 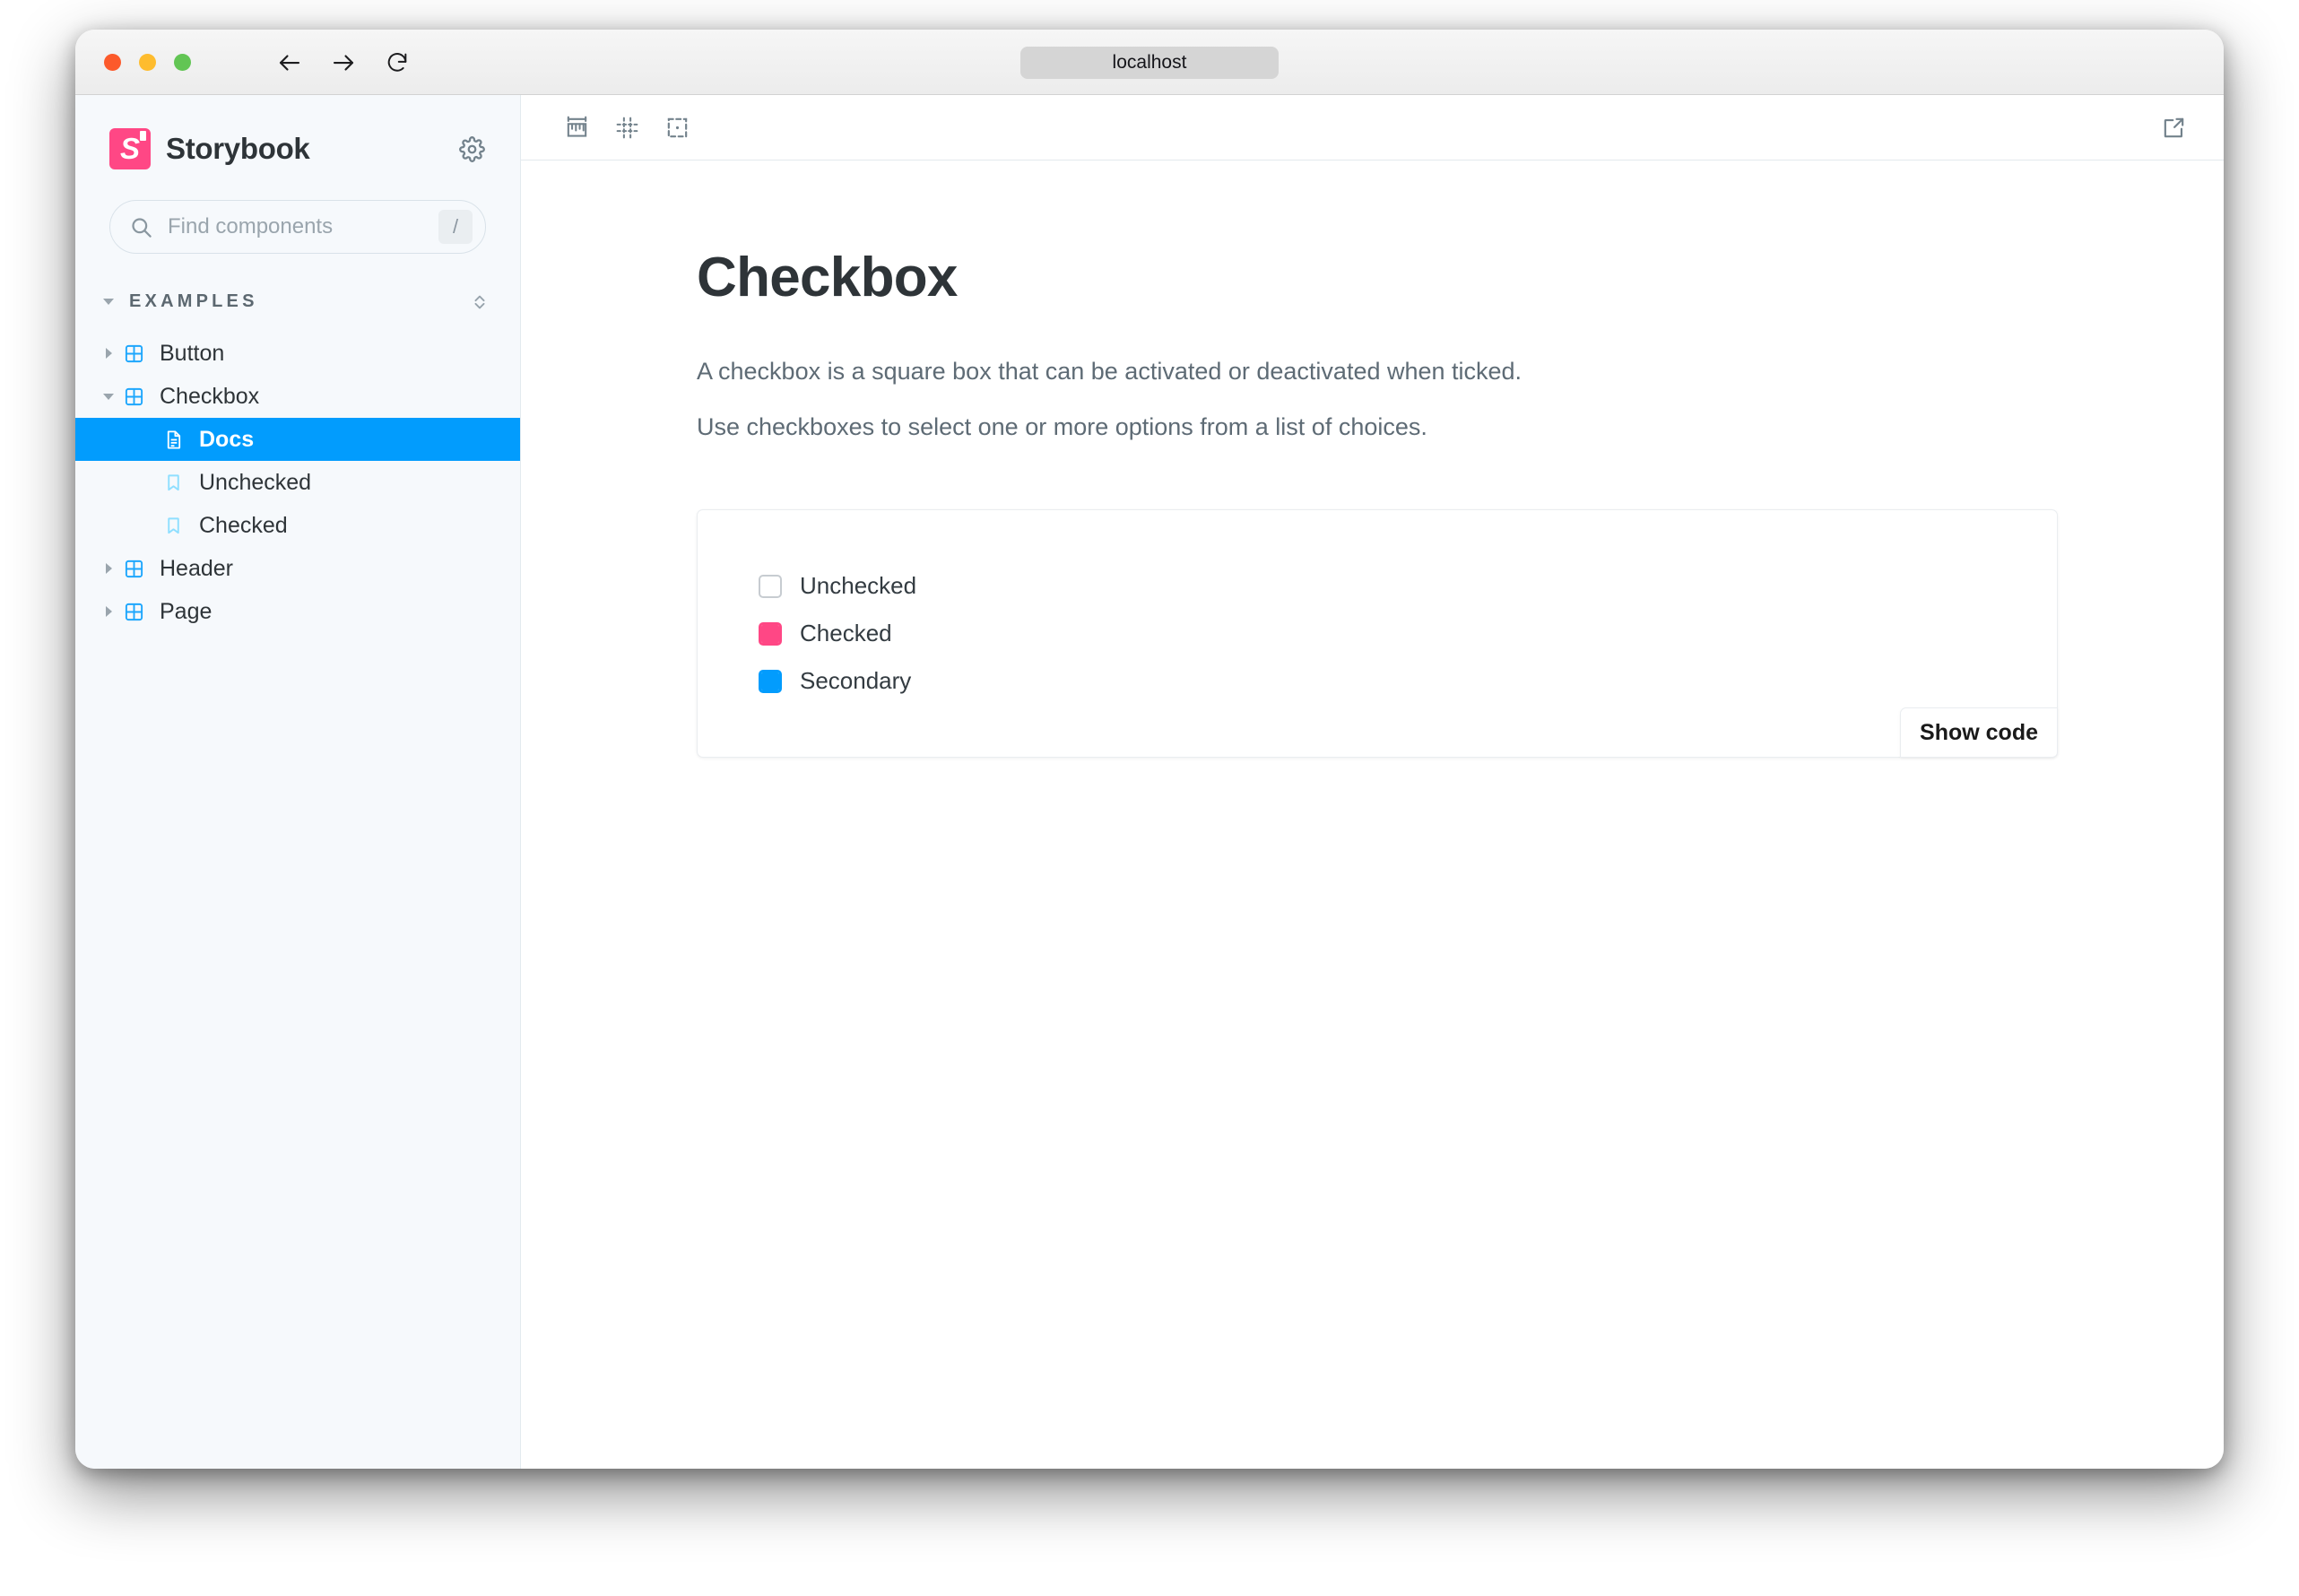 I want to click on search-shortcut-badge: /, so click(x=456, y=227).